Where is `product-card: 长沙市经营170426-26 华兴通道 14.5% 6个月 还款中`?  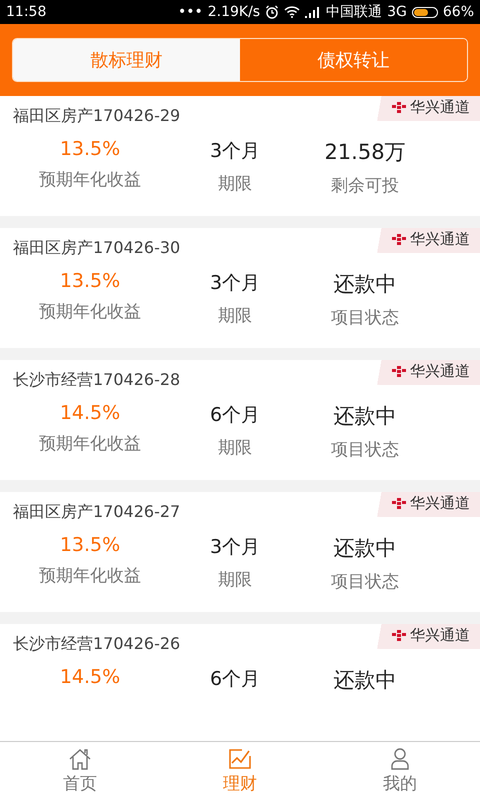 product-card: 长沙市经营170426-26 华兴通道 14.5% 6个月 还款中 is located at coordinates (240, 682).